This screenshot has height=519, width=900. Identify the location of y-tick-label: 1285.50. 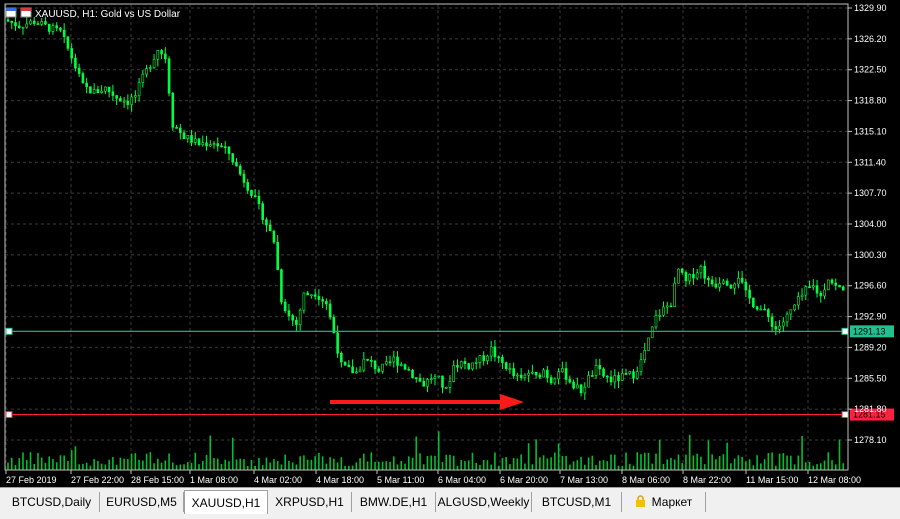
(870, 378).